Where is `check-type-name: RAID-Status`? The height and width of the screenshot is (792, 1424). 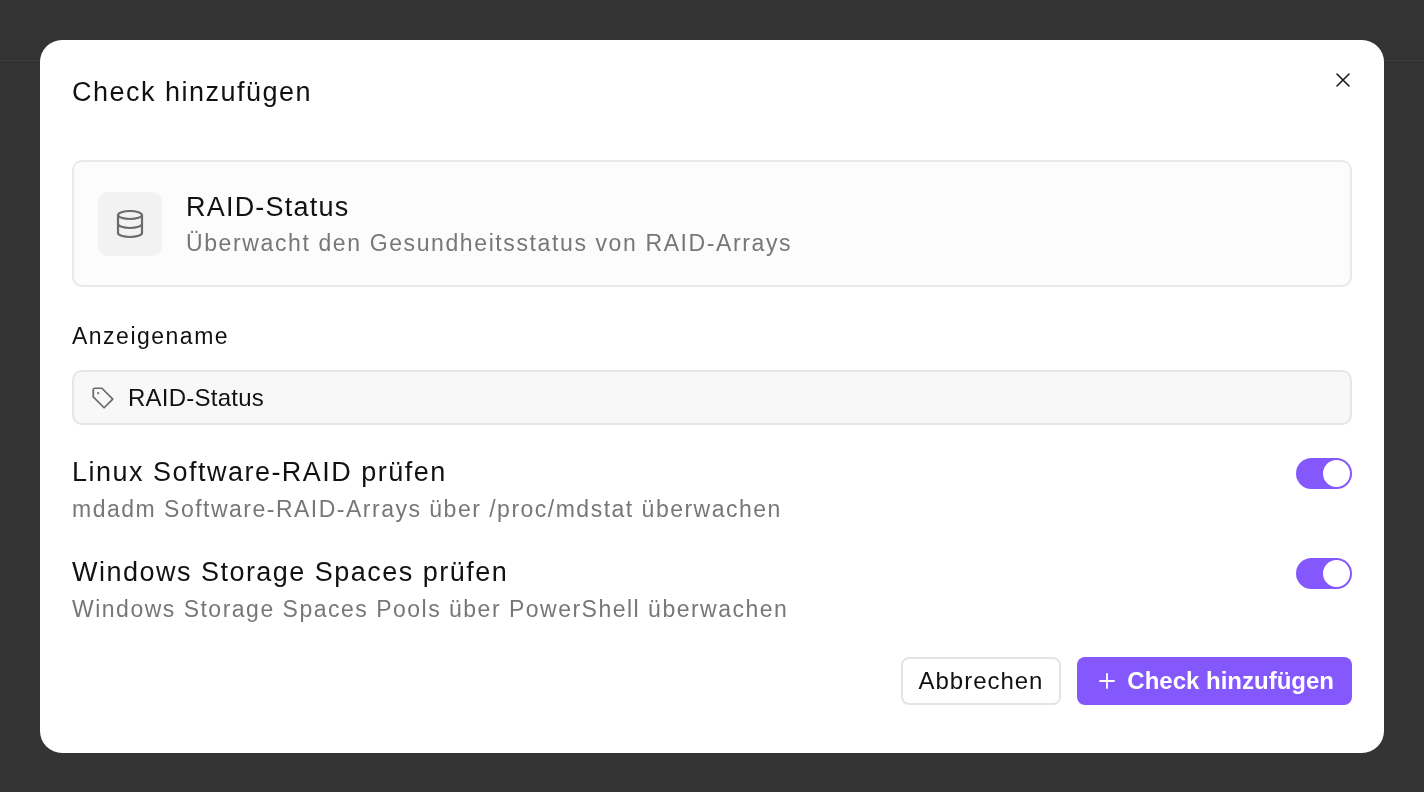
check-type-name: RAID-Status is located at coordinates (268, 207).